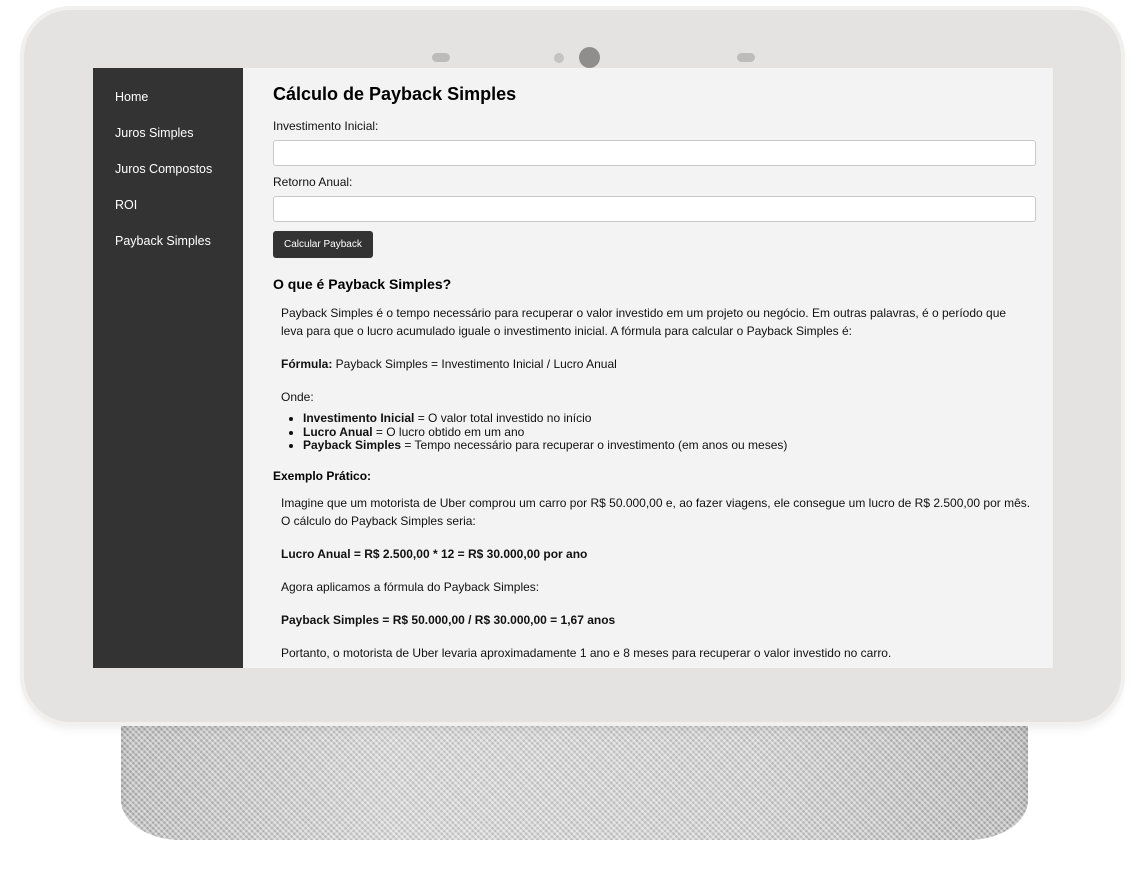 This screenshot has width=1143, height=872. Describe the element at coordinates (359, 418) in the screenshot. I see `definition-term: Investimento Inicial` at that location.